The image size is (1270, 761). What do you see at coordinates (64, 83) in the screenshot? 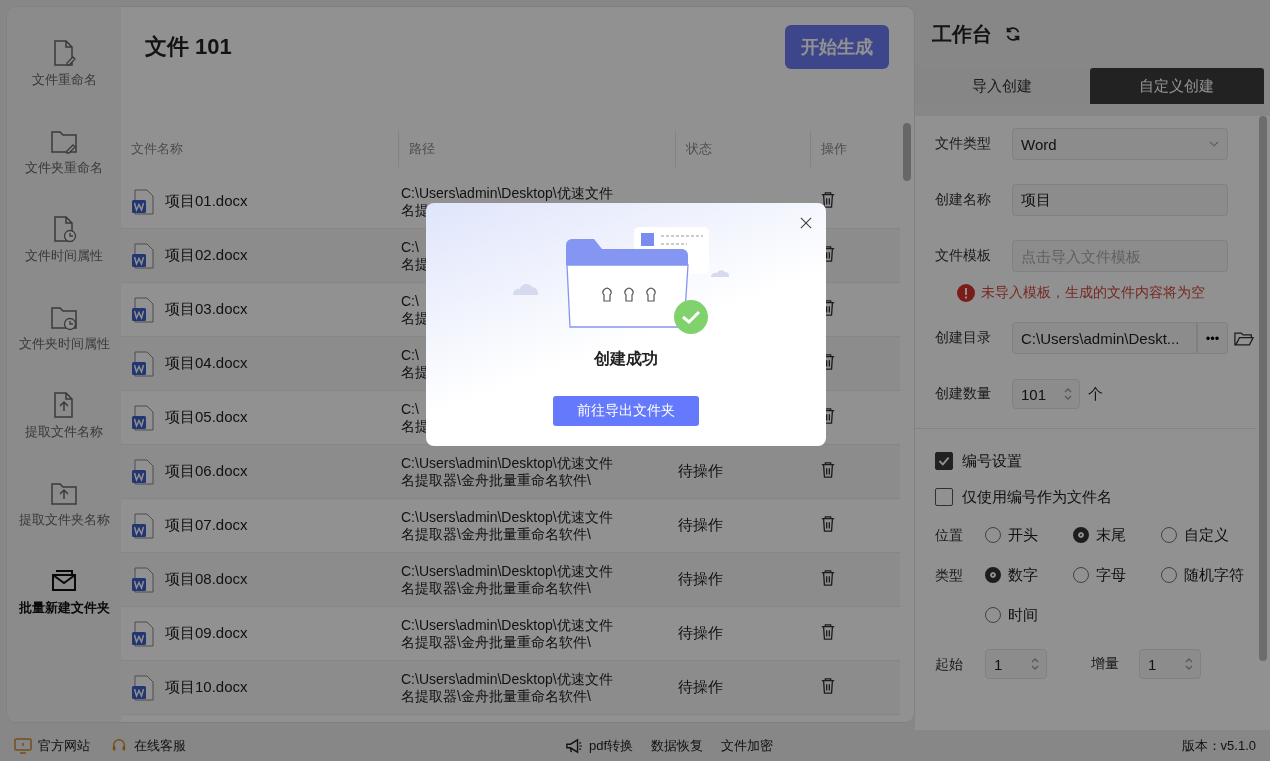
I see `sidebar-item: 文件重命名` at bounding box center [64, 83].